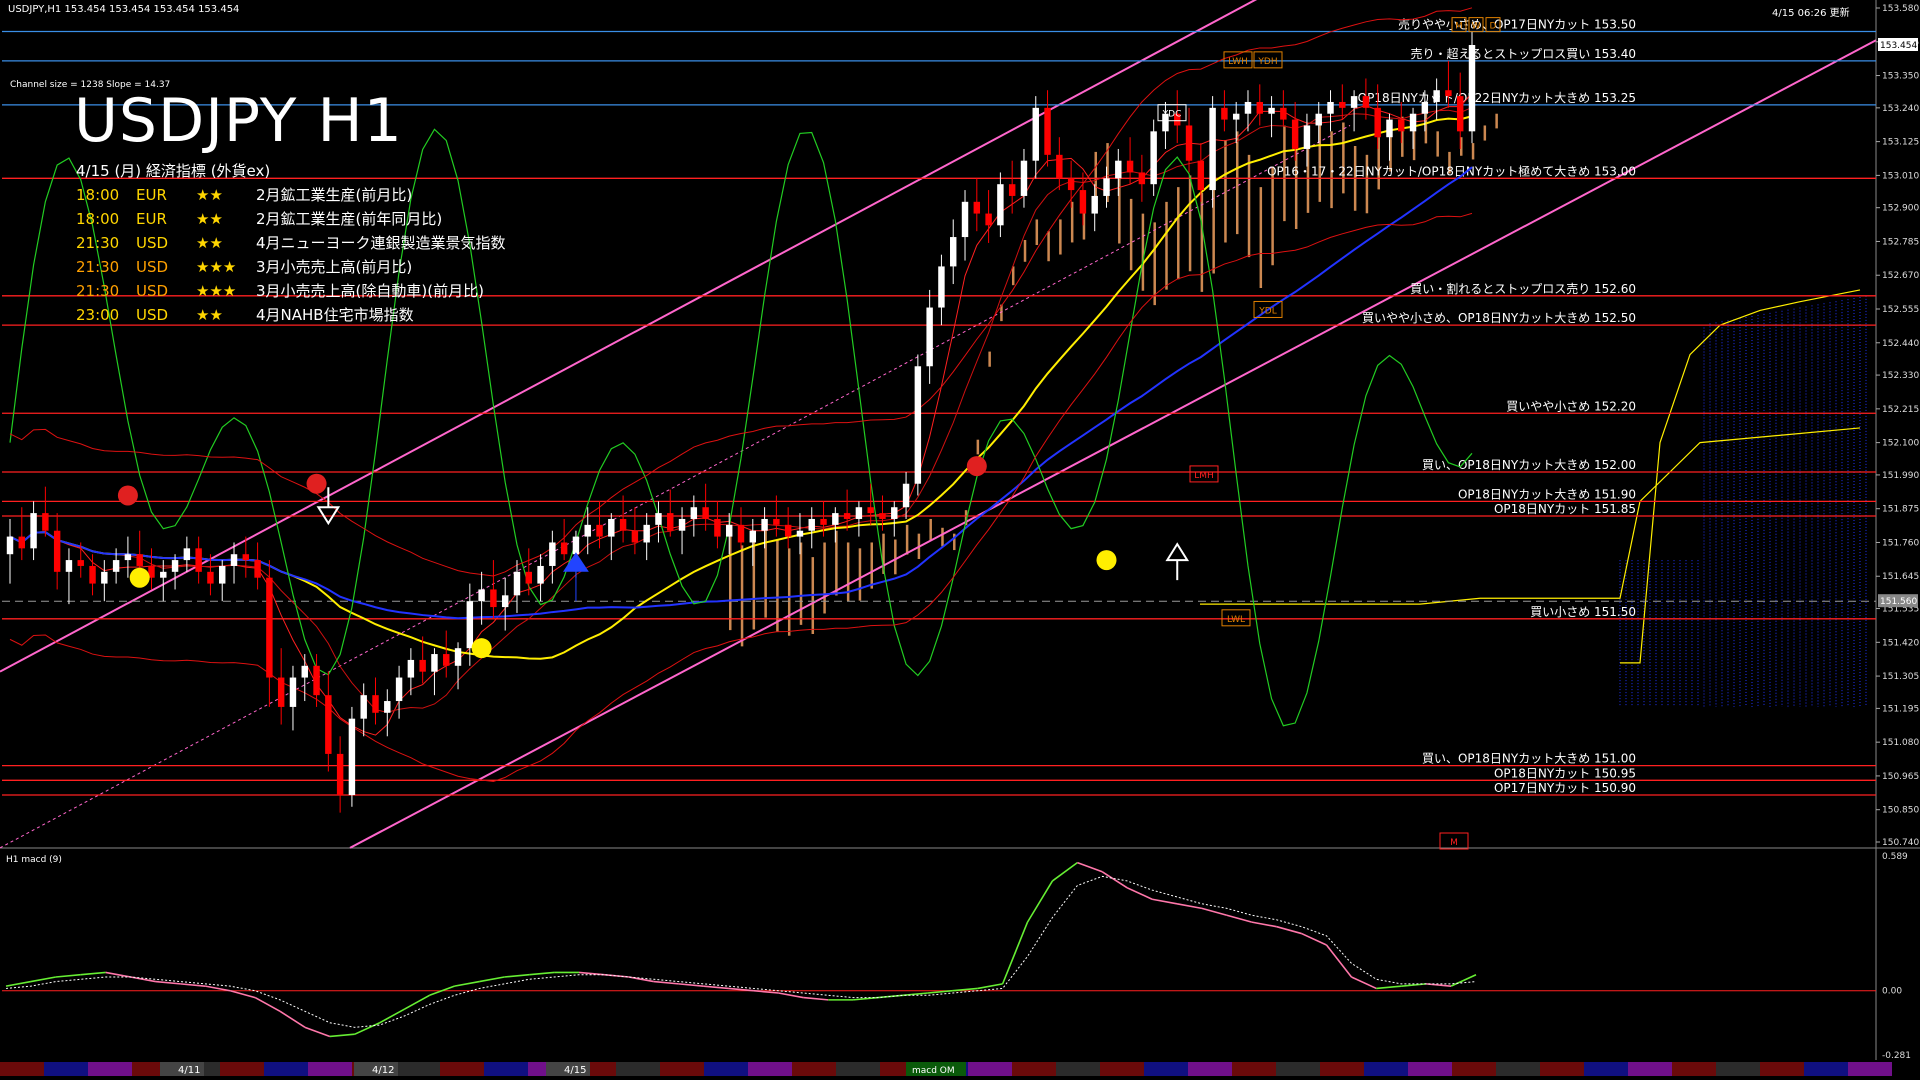  What do you see at coordinates (370, 291) in the screenshot?
I see `econ-name: 3月小売売上高(除自動車)(前月比)` at bounding box center [370, 291].